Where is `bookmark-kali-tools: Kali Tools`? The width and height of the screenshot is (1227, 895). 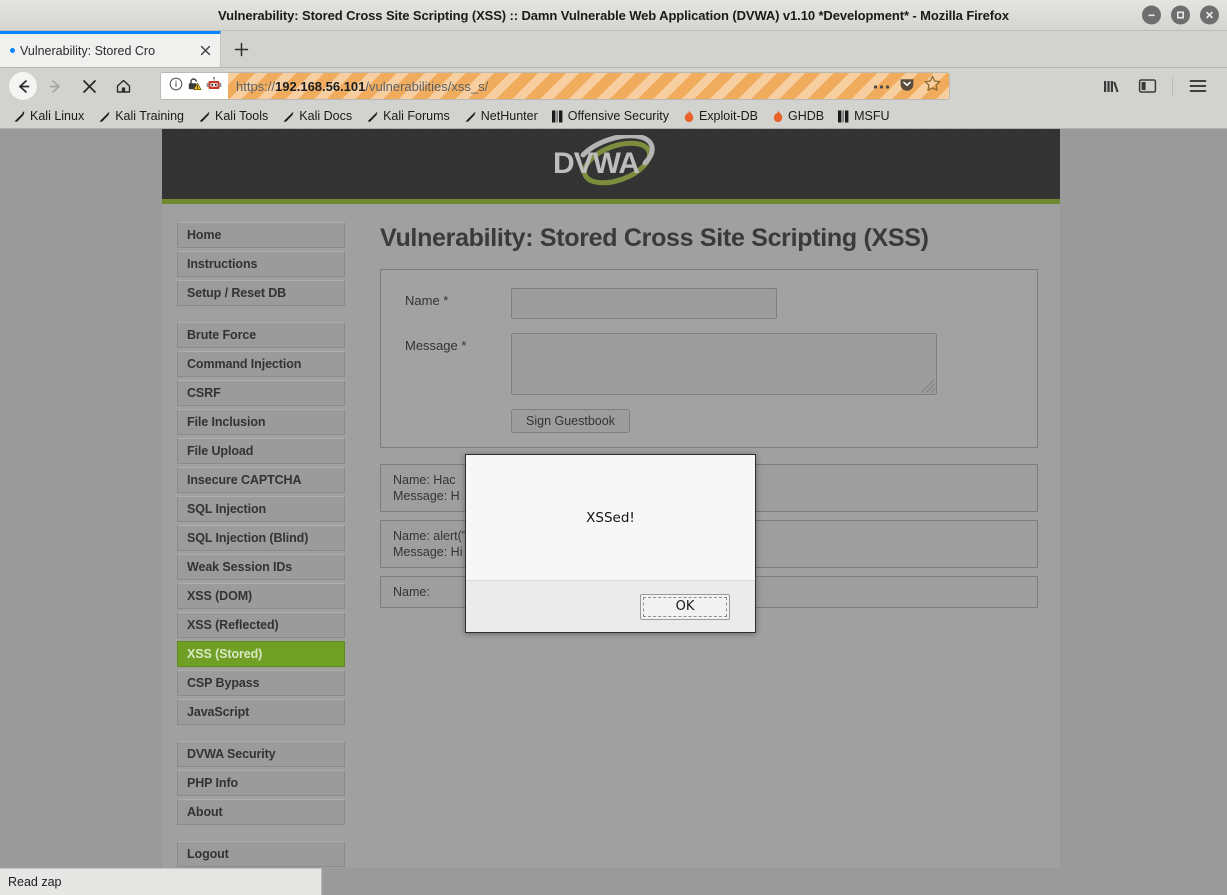 bookmark-kali-tools: Kali Tools is located at coordinates (233, 116).